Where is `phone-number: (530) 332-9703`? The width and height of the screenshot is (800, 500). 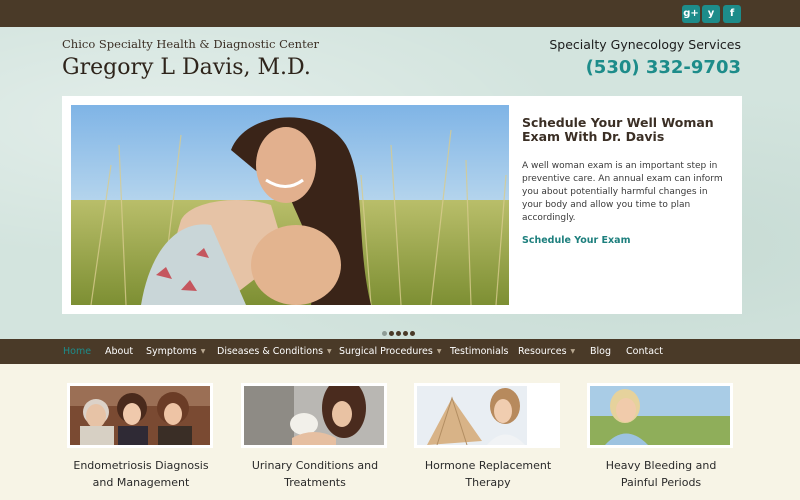 phone-number: (530) 332-9703 is located at coordinates (663, 67).